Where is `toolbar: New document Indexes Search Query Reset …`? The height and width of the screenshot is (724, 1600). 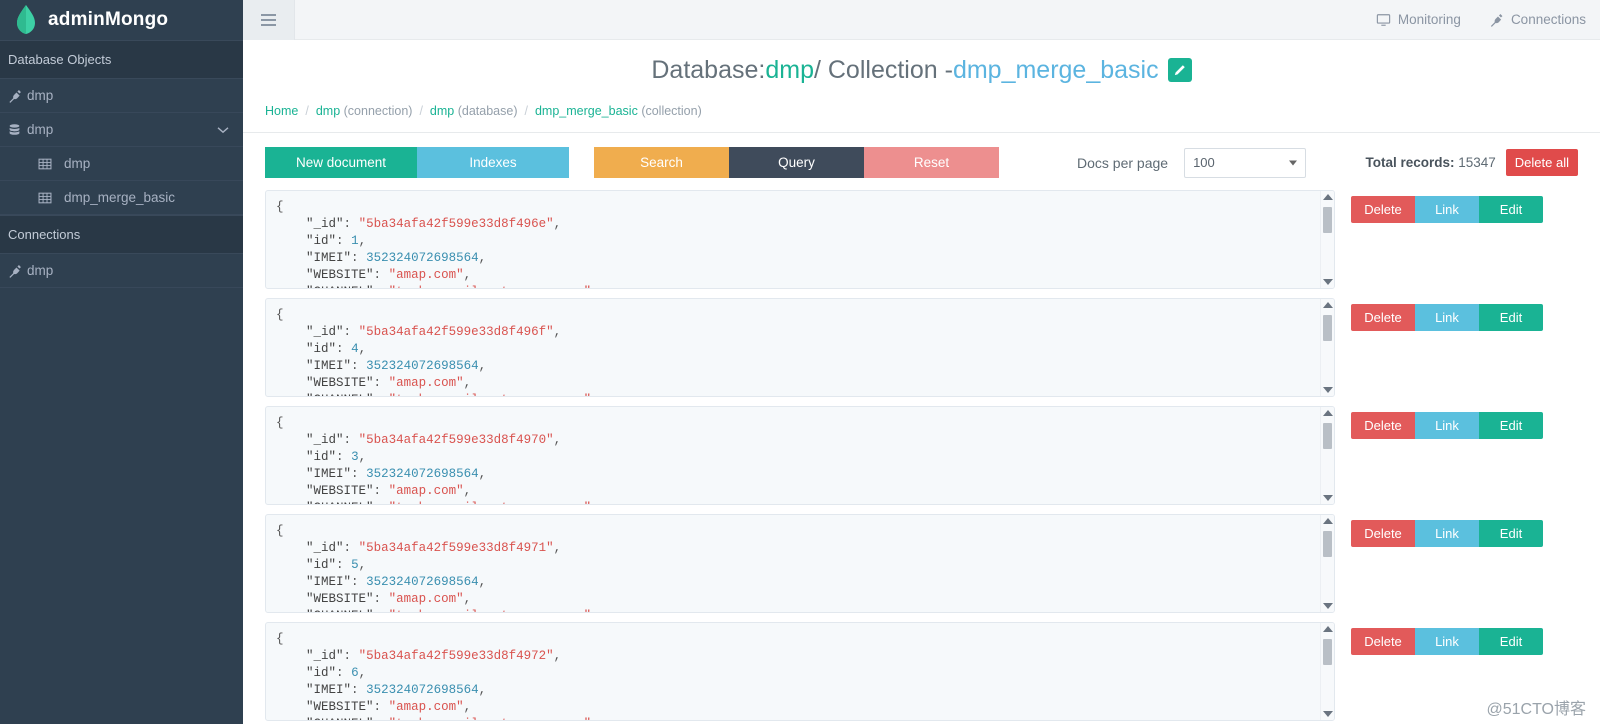 toolbar: New document Indexes Search Query Reset … is located at coordinates (921, 161).